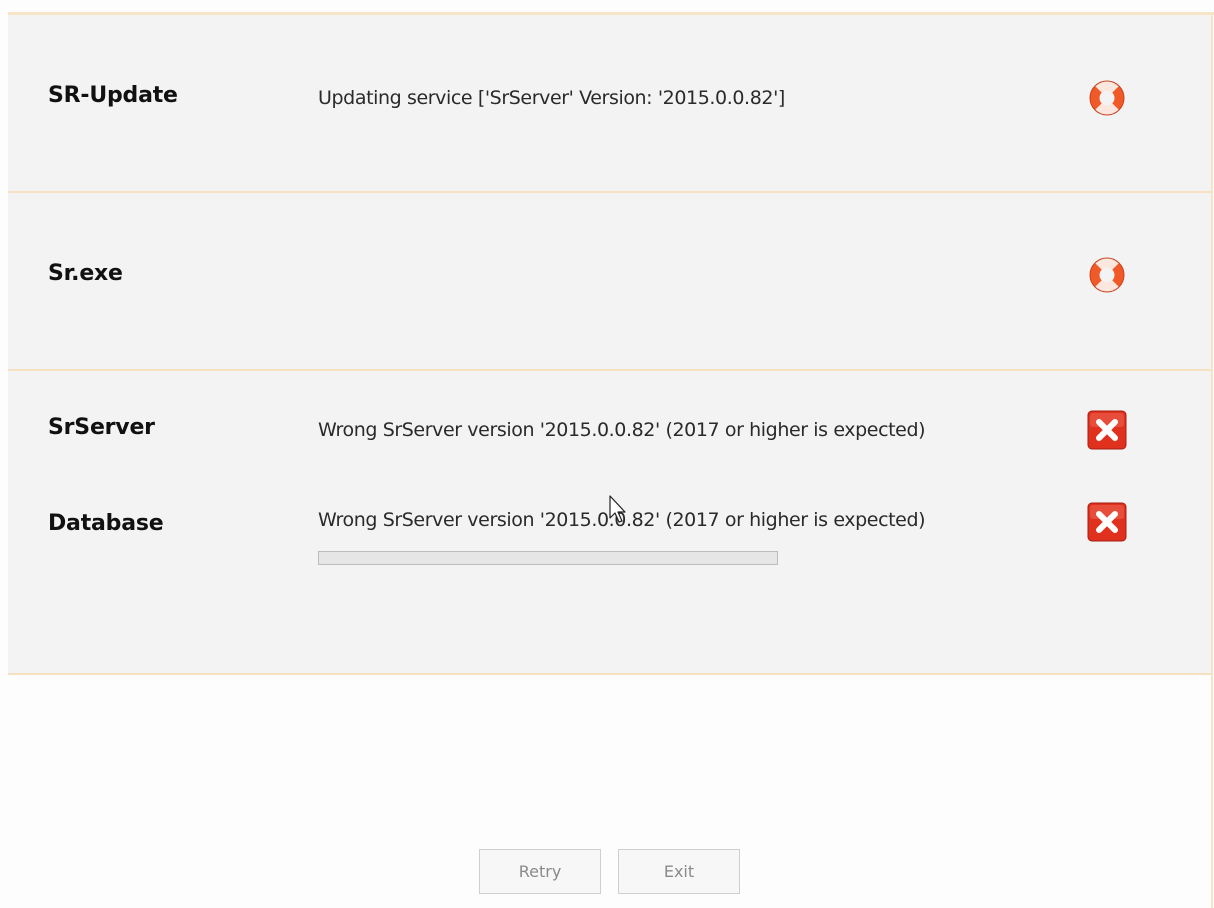  I want to click on row-title-sr-update: SR-Update, so click(113, 95).